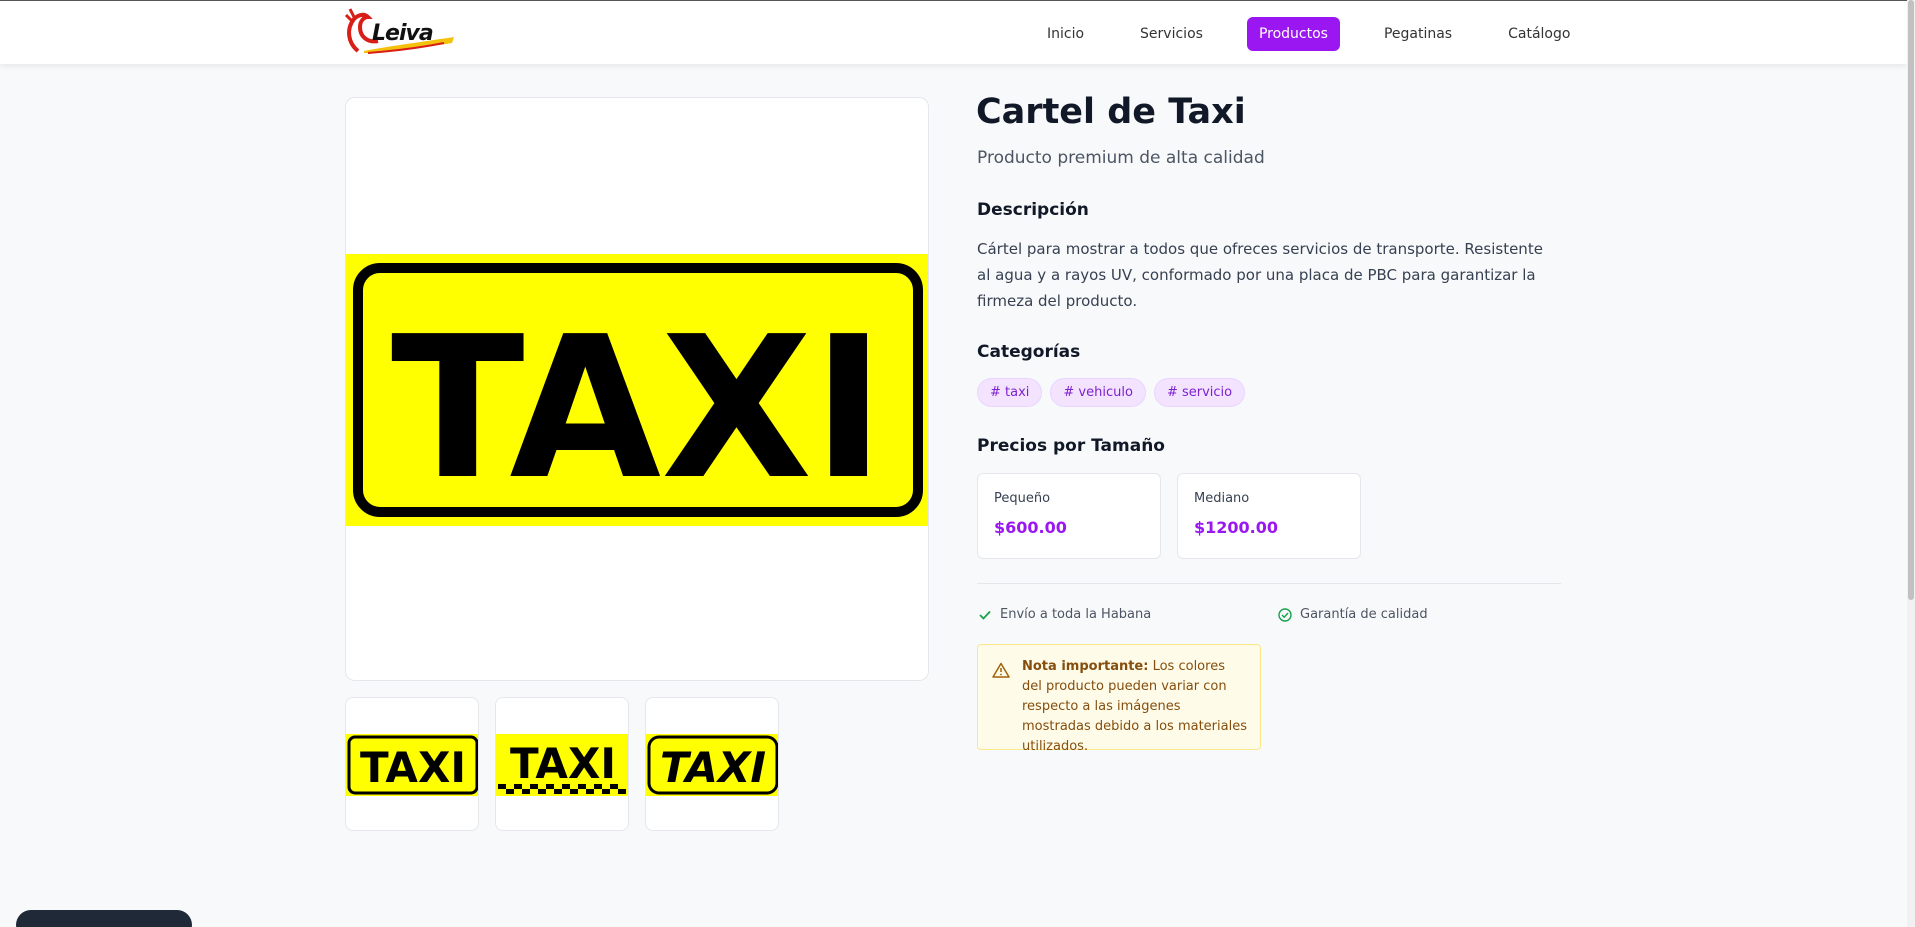 The height and width of the screenshot is (927, 1915). I want to click on tag-taxi: # taxi, so click(1010, 392).